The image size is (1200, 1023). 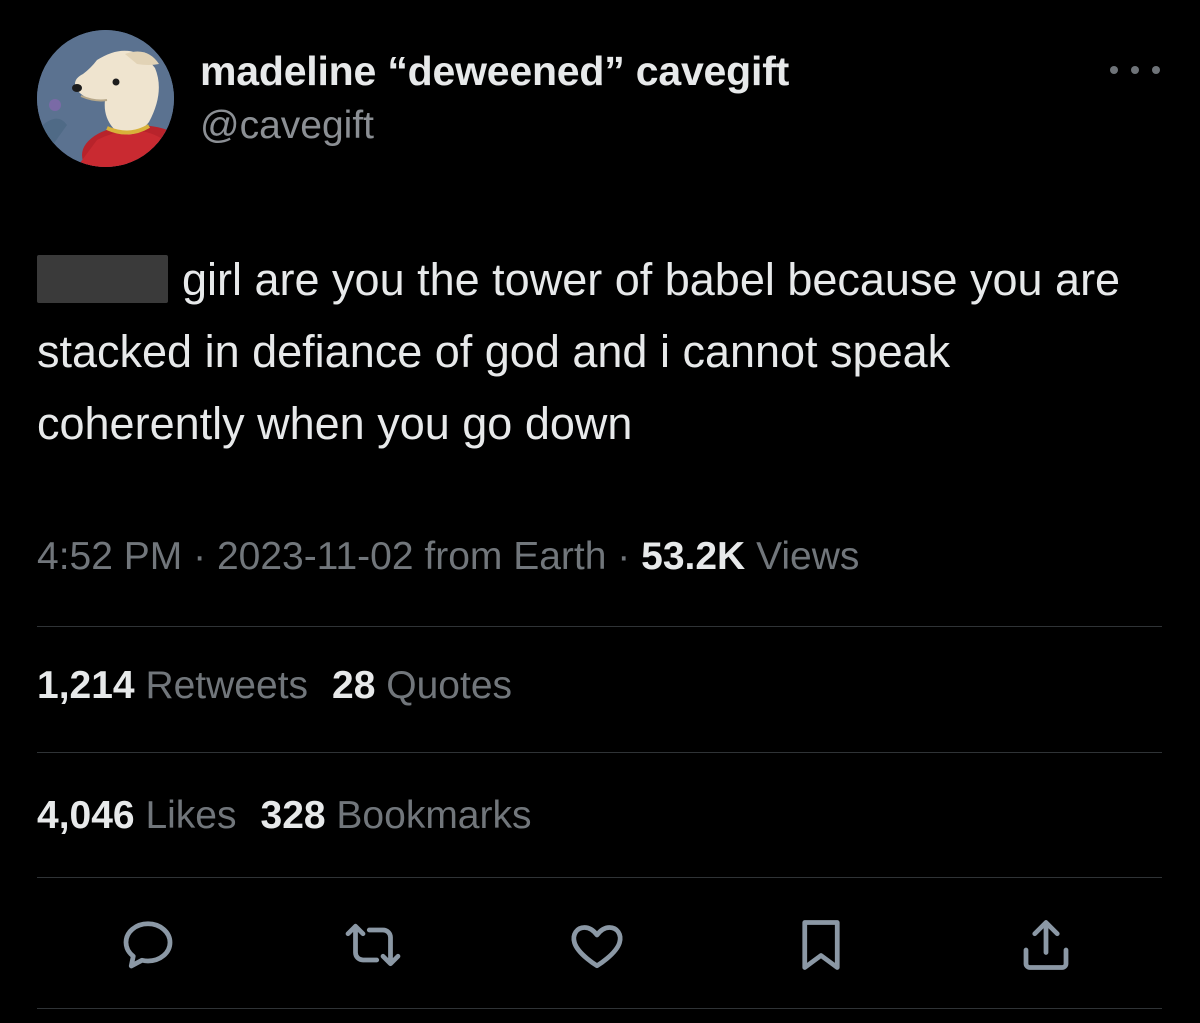 I want to click on quotes-stat: 28 Quotes, so click(x=422, y=685).